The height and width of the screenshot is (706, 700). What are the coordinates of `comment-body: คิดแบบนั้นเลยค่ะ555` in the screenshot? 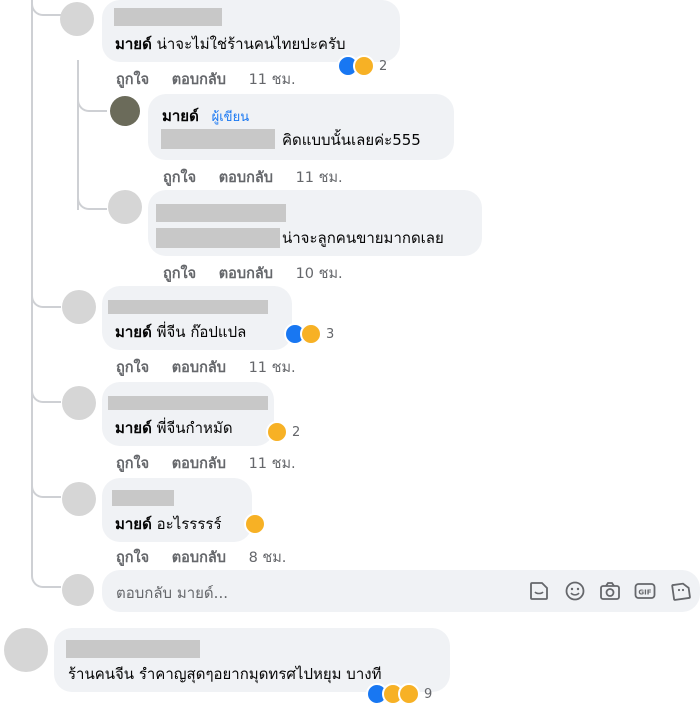 It's located at (351, 140).